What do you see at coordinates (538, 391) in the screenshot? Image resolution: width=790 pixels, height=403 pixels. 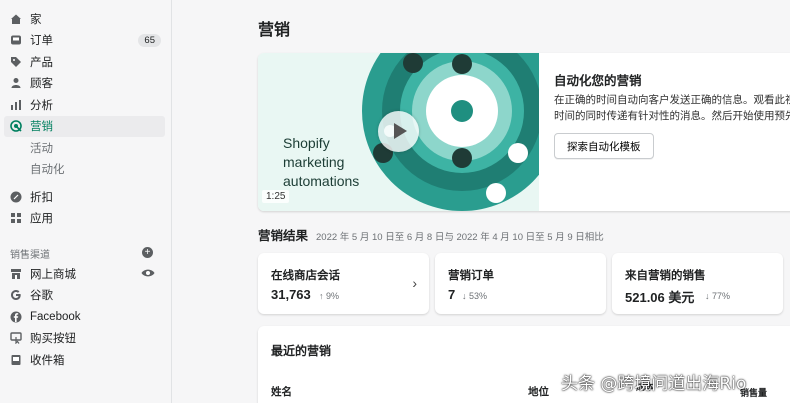 I see `column-header-status: 地位` at bounding box center [538, 391].